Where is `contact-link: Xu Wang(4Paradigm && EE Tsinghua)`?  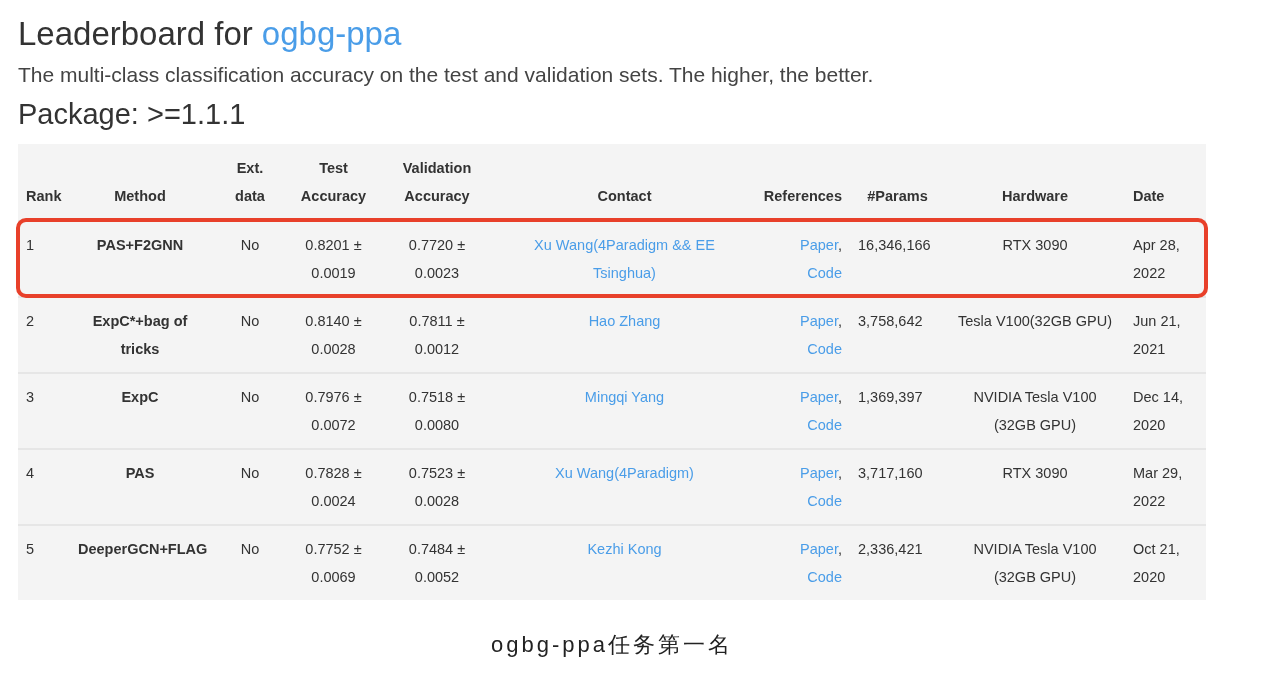
contact-link: Xu Wang(4Paradigm && EE Tsinghua) is located at coordinates (624, 259).